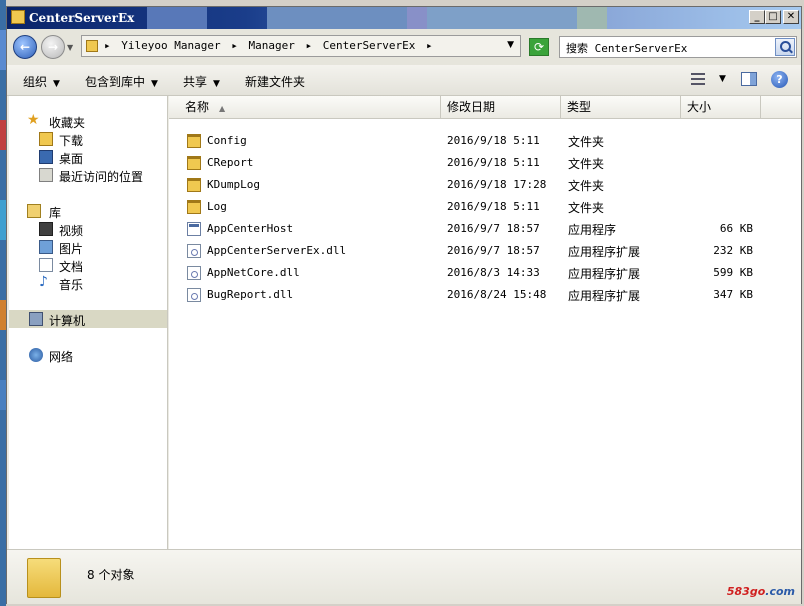 This screenshot has height=606, width=804. I want to click on include-in-library-button: 包含到库中 ▼, so click(121, 81).